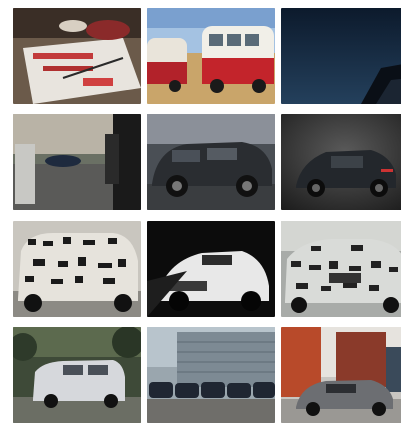 The image size is (401, 423). I want to click on gallery-tile-camo-suv-road, so click(211, 162).